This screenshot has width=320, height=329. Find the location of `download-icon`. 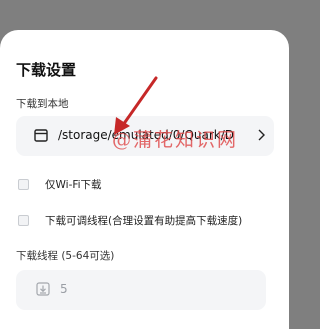

download-icon is located at coordinates (43, 289).